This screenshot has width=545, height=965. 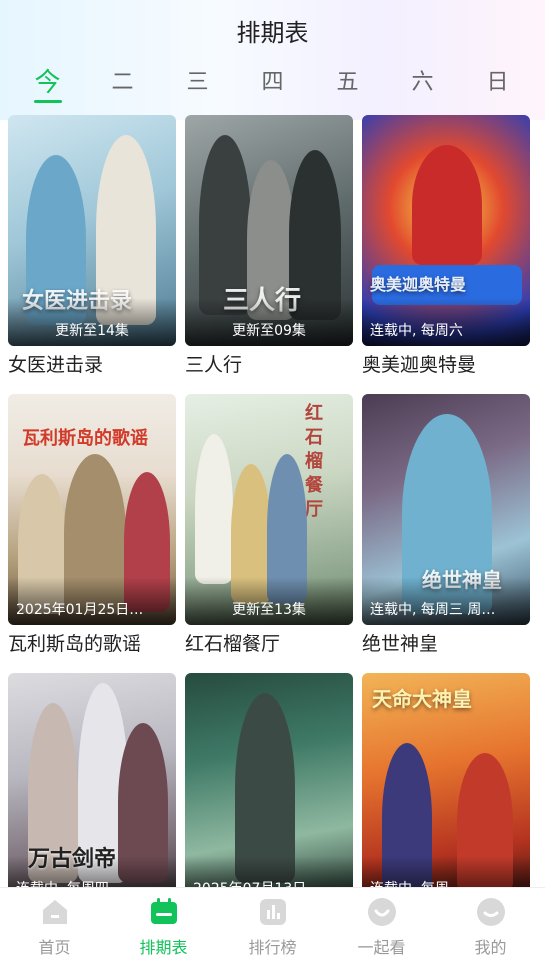 I want to click on tab-label: 三, so click(x=197, y=82).